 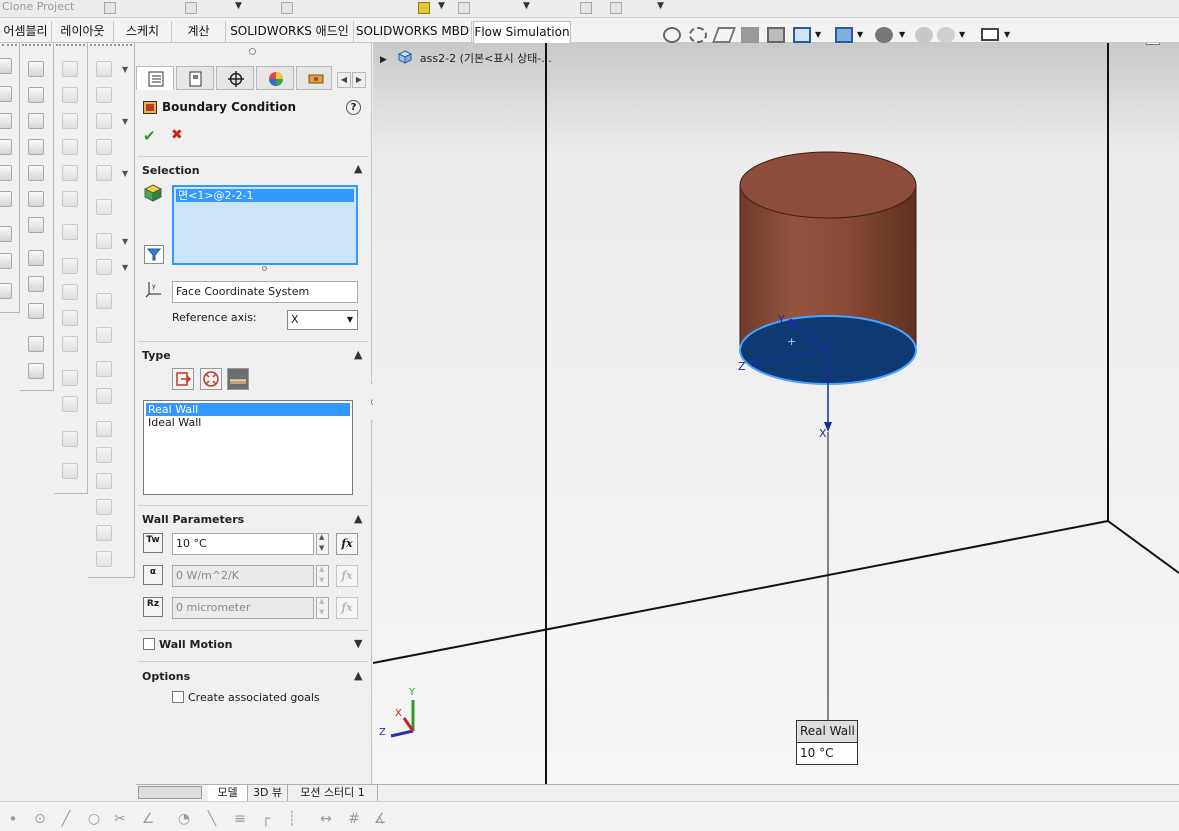 What do you see at coordinates (268, 793) in the screenshot?
I see `tab-3d-view: 3D 뷰` at bounding box center [268, 793].